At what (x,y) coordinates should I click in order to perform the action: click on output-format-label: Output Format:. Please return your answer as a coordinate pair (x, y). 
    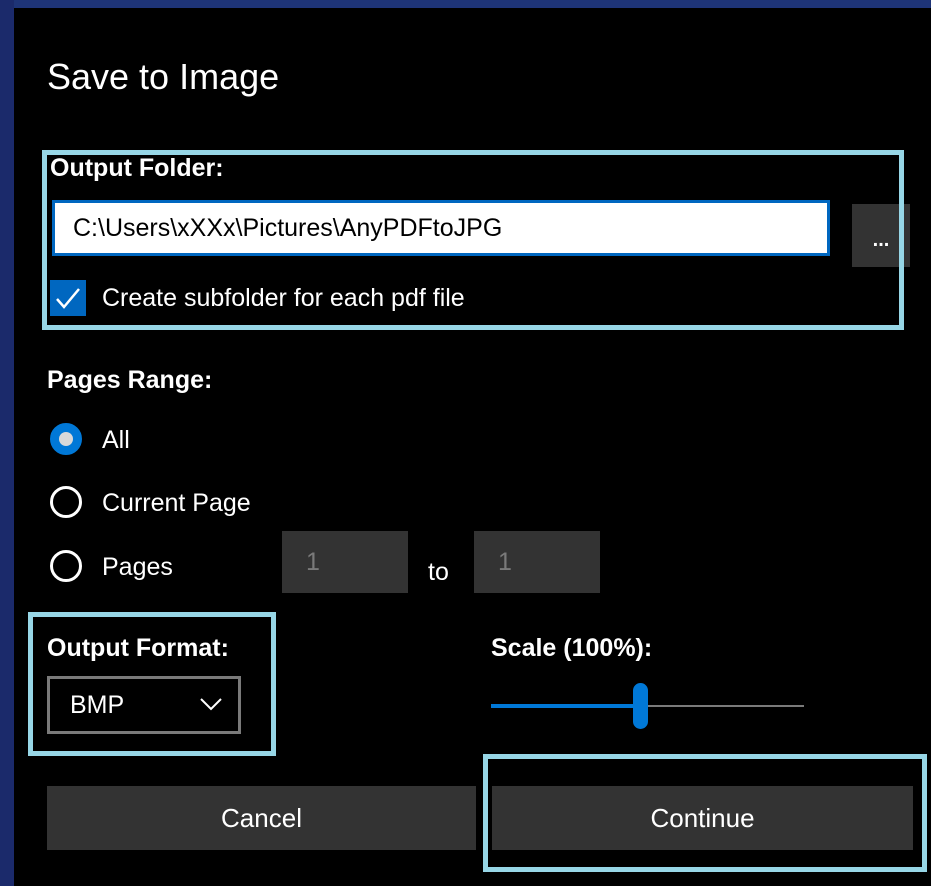
    Looking at the image, I should click on (138, 648).